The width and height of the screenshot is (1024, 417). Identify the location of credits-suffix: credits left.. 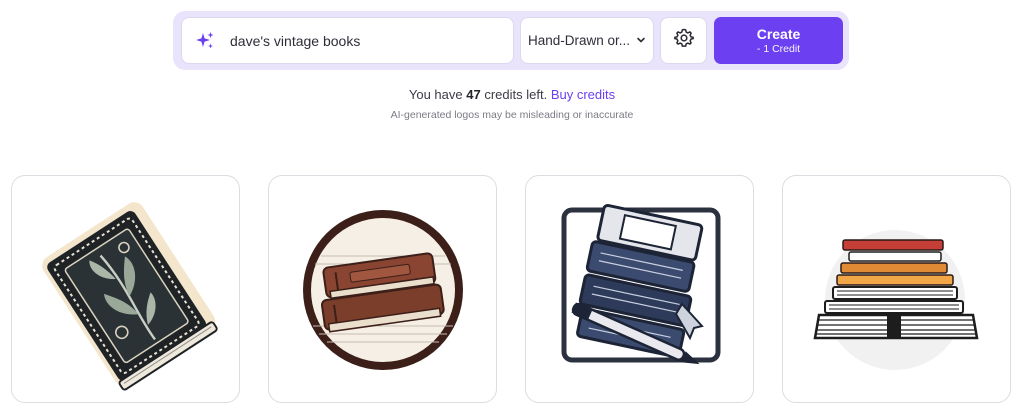
(516, 94).